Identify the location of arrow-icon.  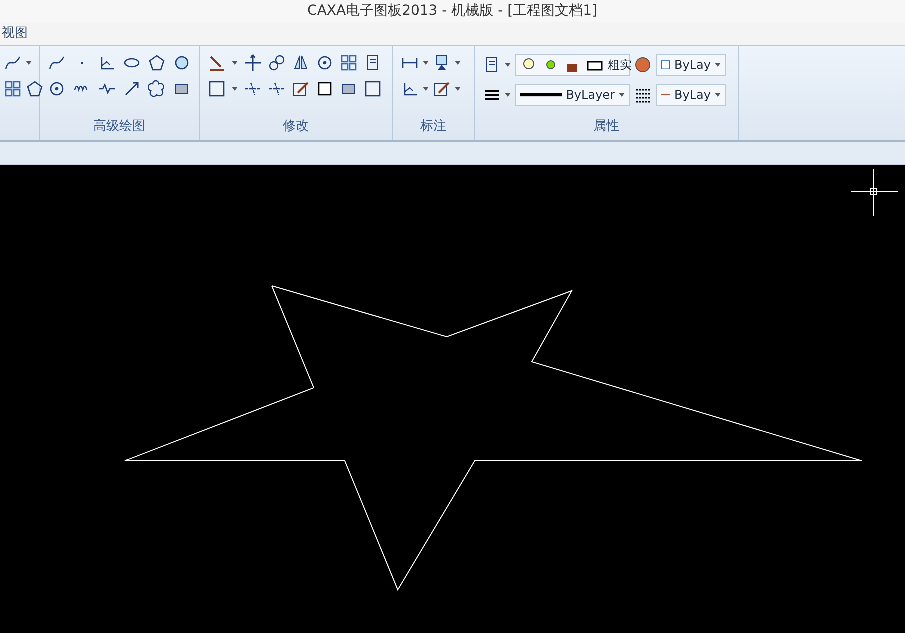
(132, 89).